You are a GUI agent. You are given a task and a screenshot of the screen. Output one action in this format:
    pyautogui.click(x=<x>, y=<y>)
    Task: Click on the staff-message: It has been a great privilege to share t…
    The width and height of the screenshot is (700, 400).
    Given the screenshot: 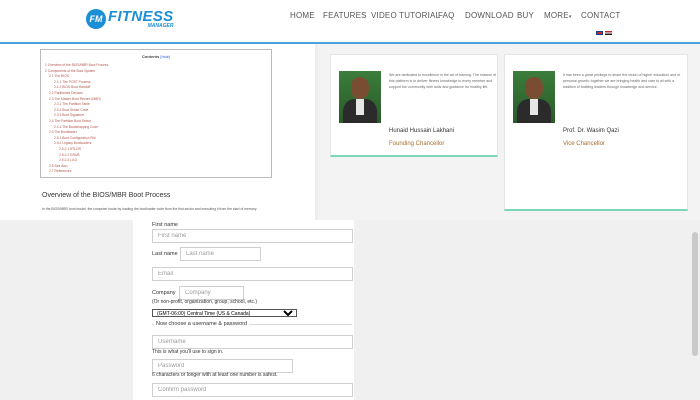 What is the action you would take?
    pyautogui.click(x=622, y=81)
    